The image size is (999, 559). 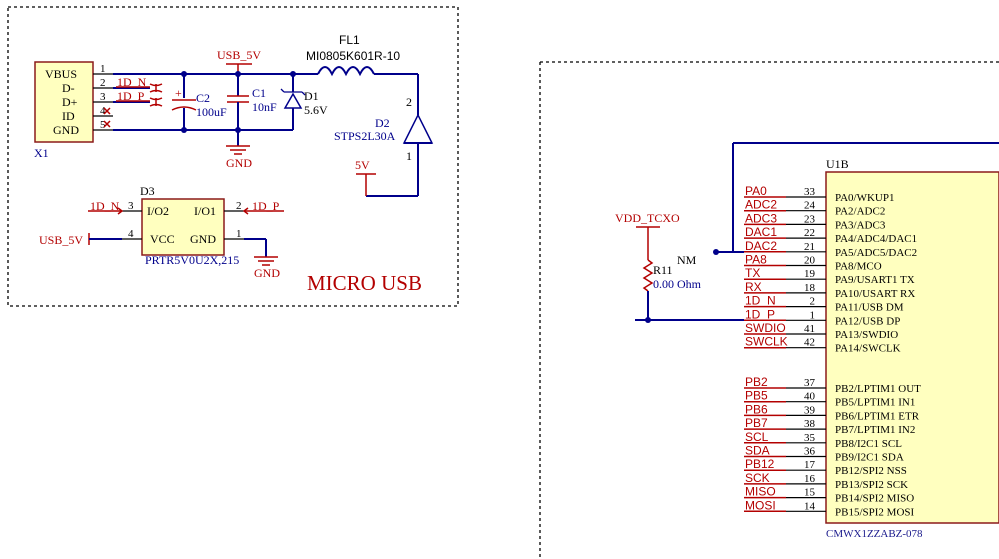 I want to click on connector-ref: X1, so click(x=41, y=153).